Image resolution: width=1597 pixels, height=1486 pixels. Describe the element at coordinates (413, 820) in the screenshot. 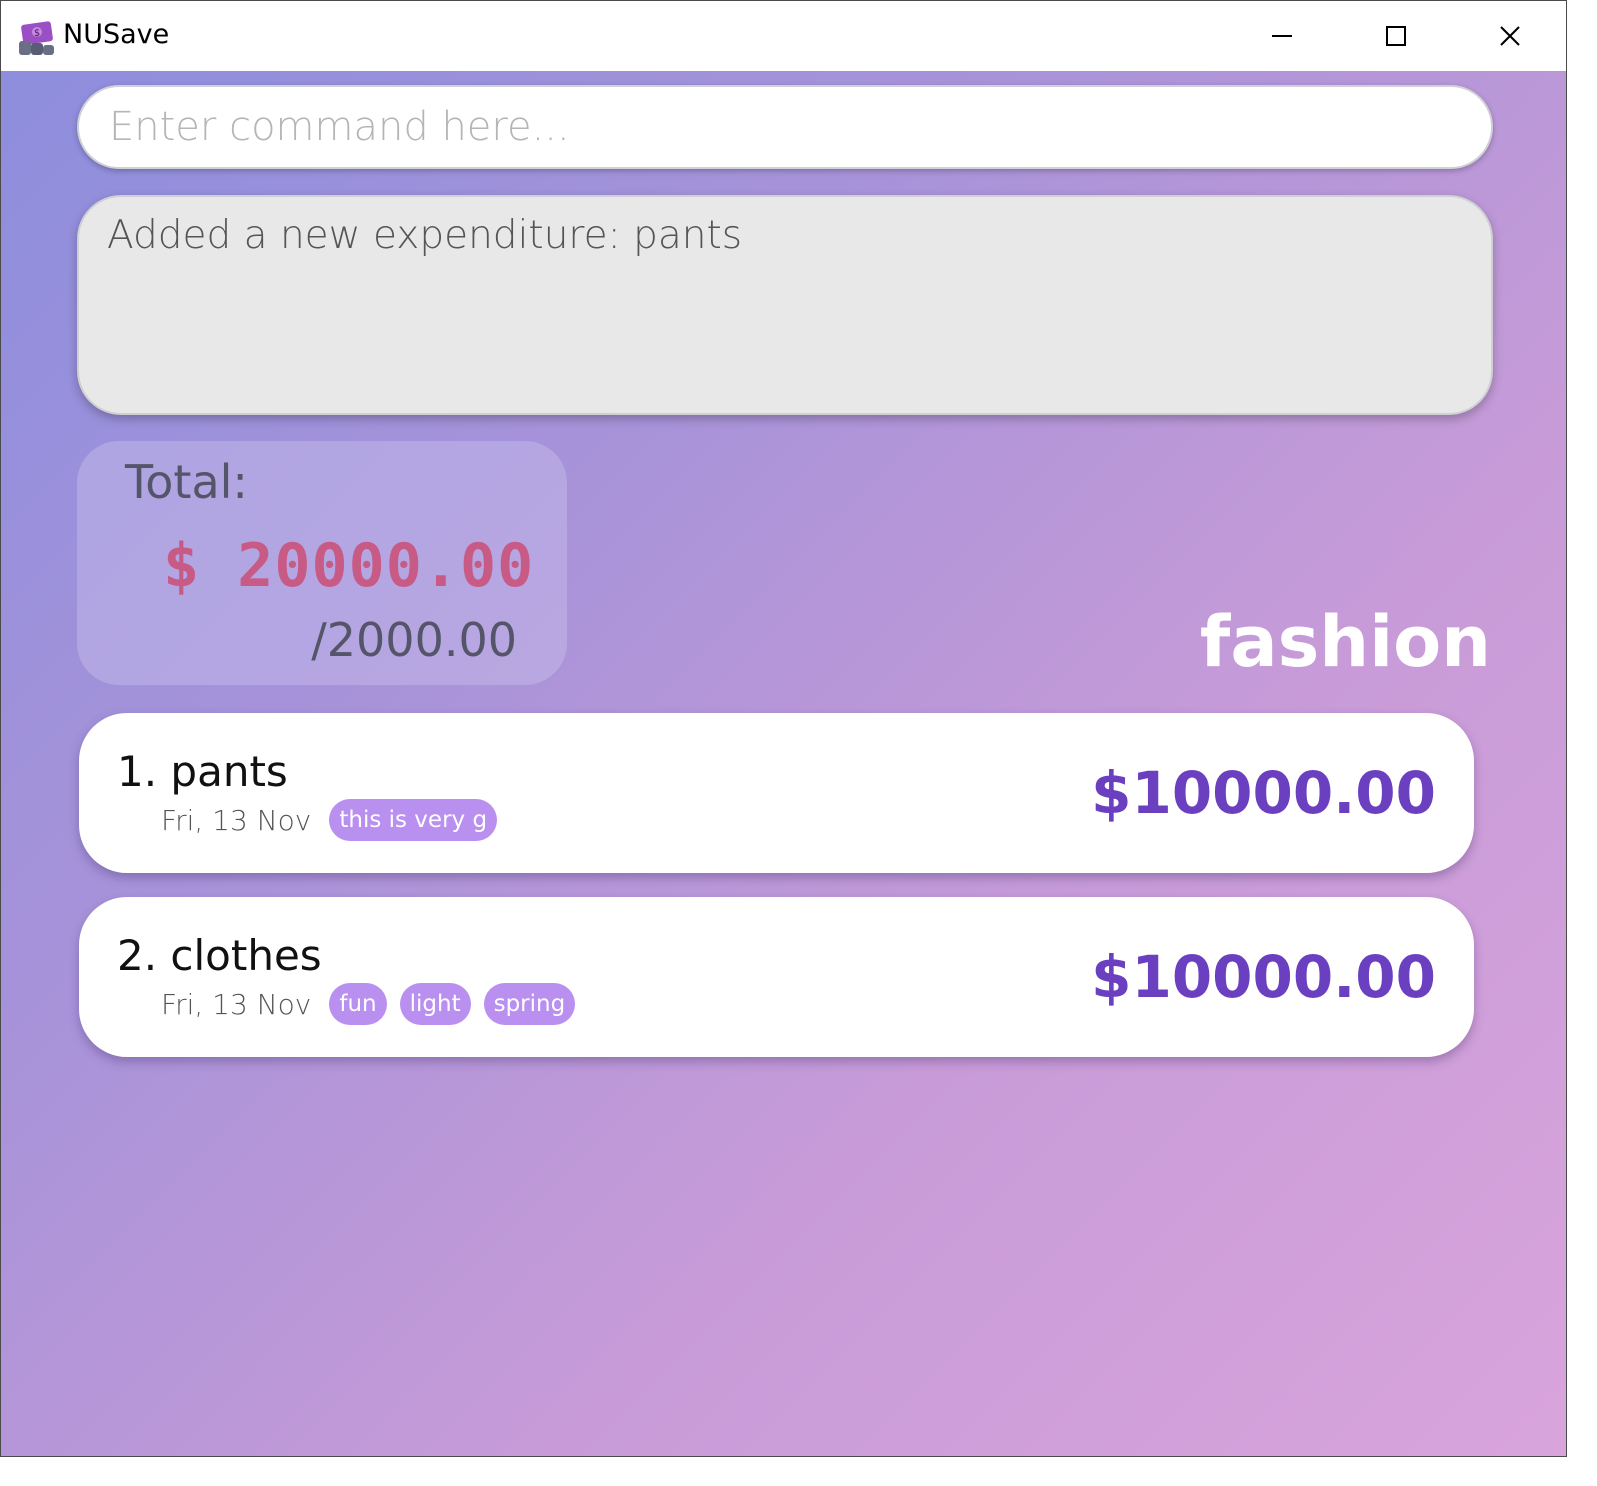

I see `tag-chip: this is very g` at that location.